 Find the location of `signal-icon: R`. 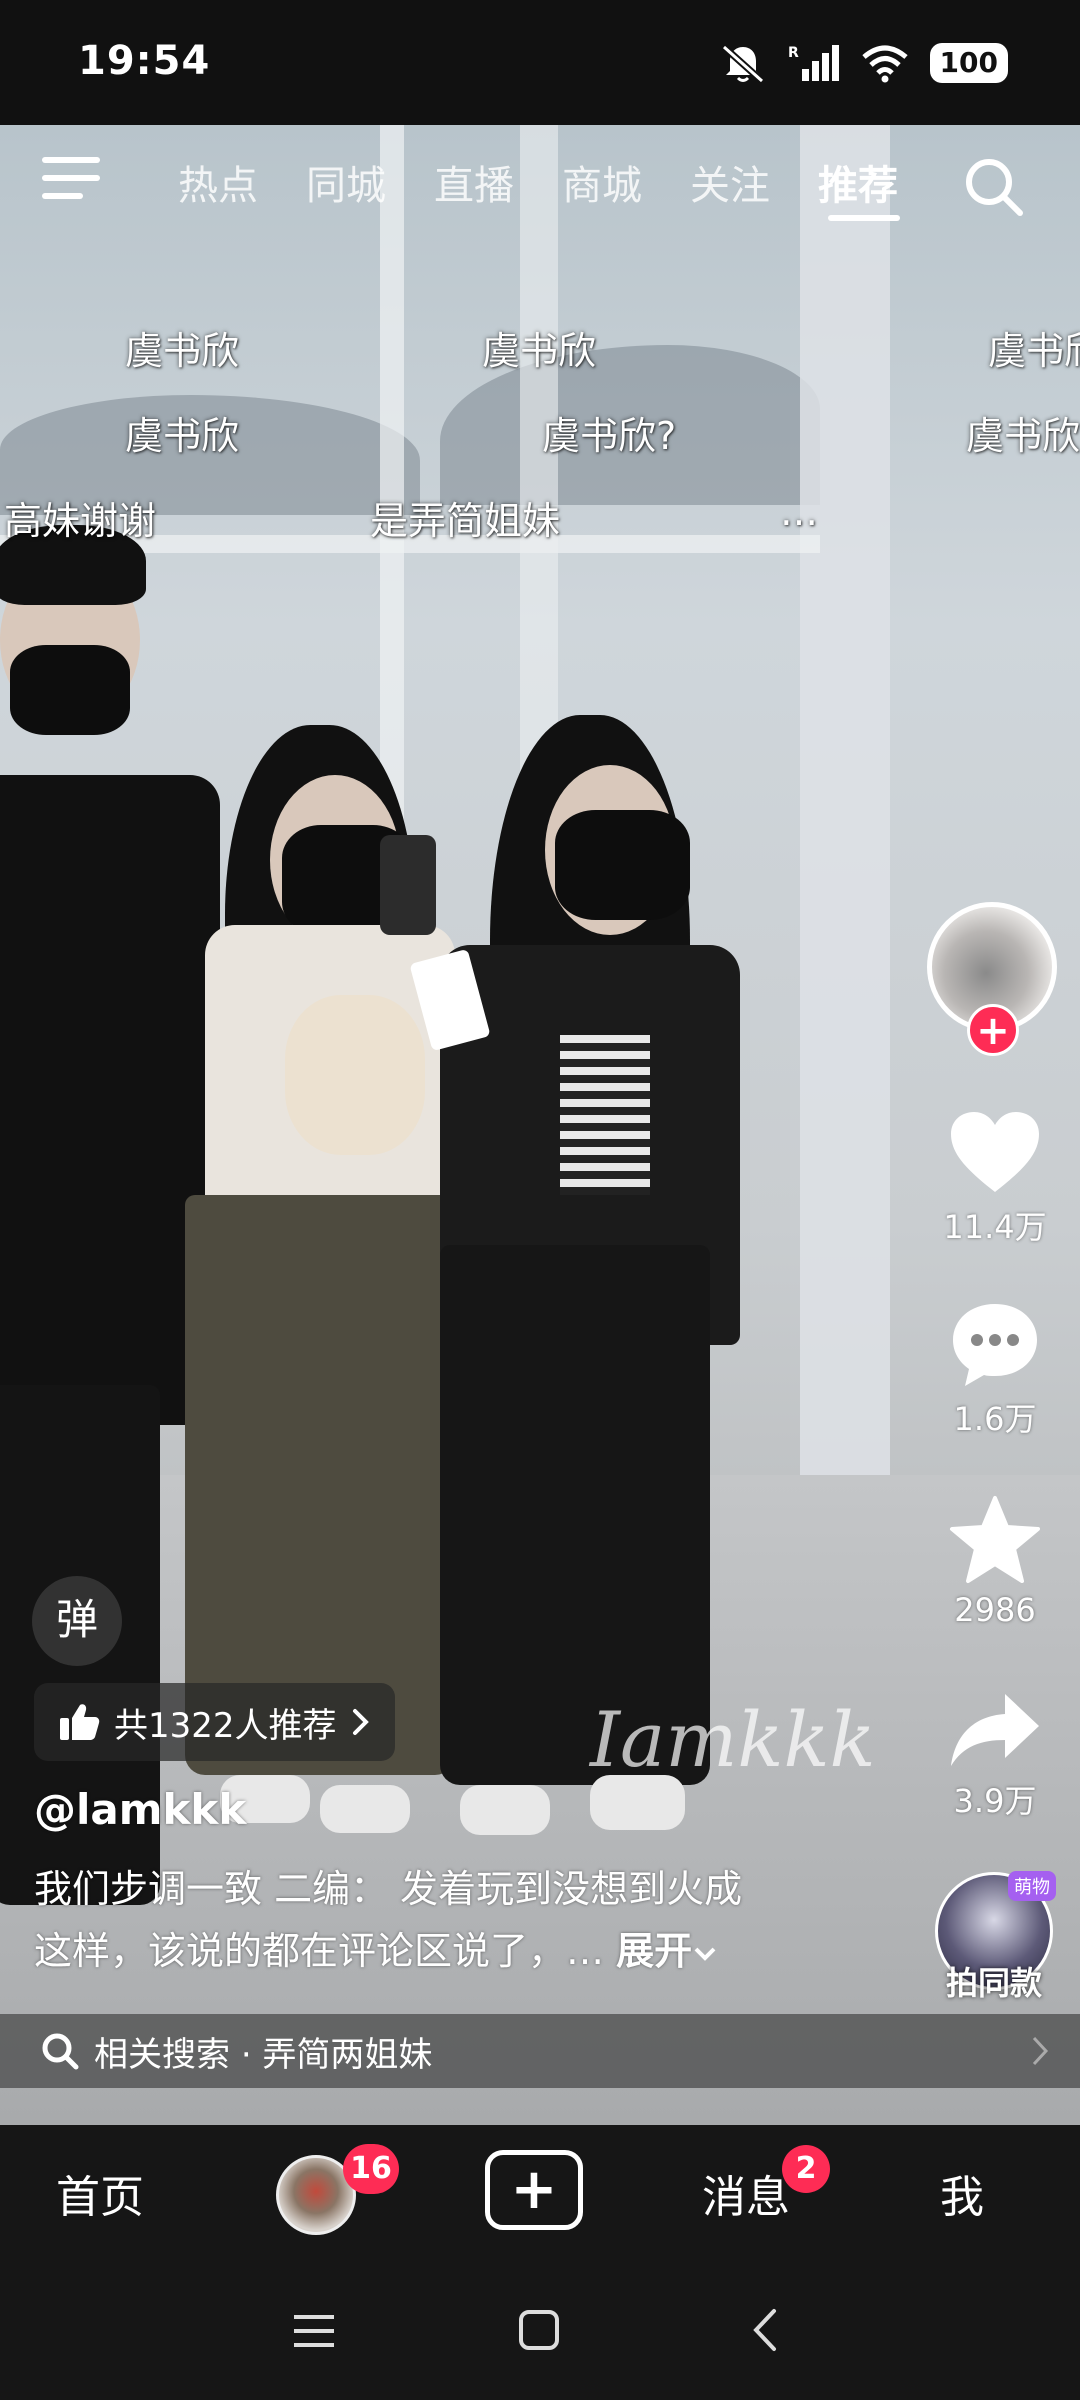

signal-icon: R is located at coordinates (813, 63).